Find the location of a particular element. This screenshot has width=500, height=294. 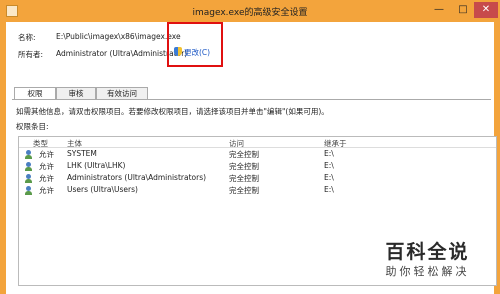

minimize-button: — is located at coordinates (439, 10).